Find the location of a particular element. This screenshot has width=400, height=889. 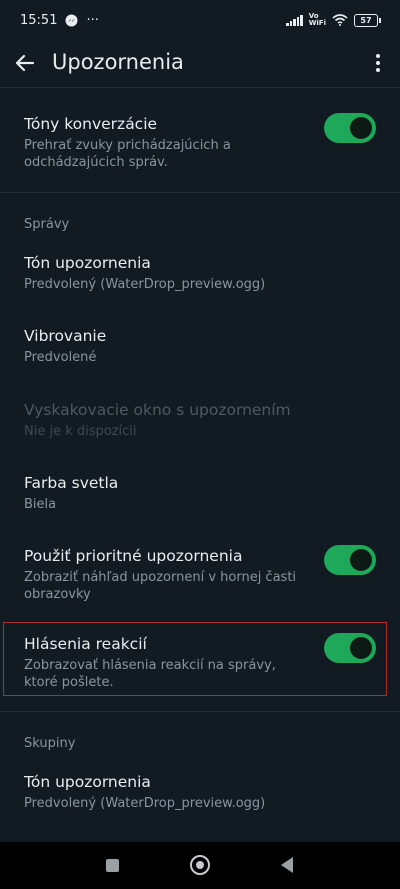

setting-light-color: Farba svetla Biela is located at coordinates (200, 493).